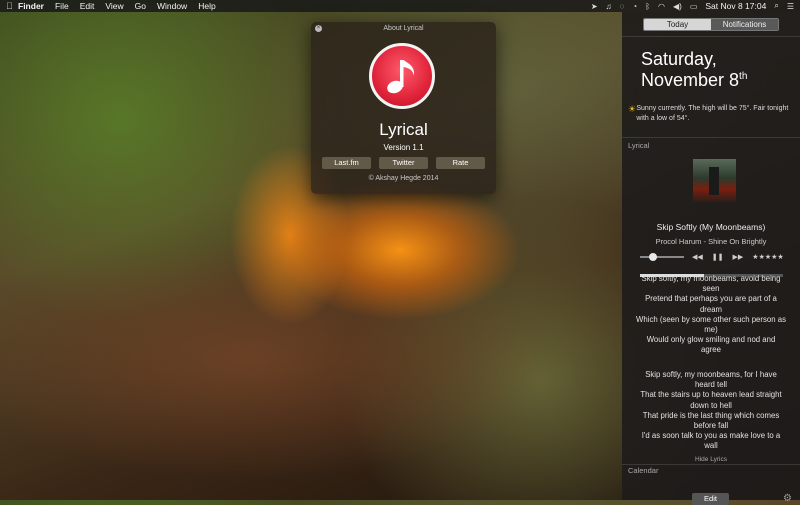 The width and height of the screenshot is (800, 505). Describe the element at coordinates (346, 163) in the screenshot. I see `lastfm-button: Last.fm` at that location.